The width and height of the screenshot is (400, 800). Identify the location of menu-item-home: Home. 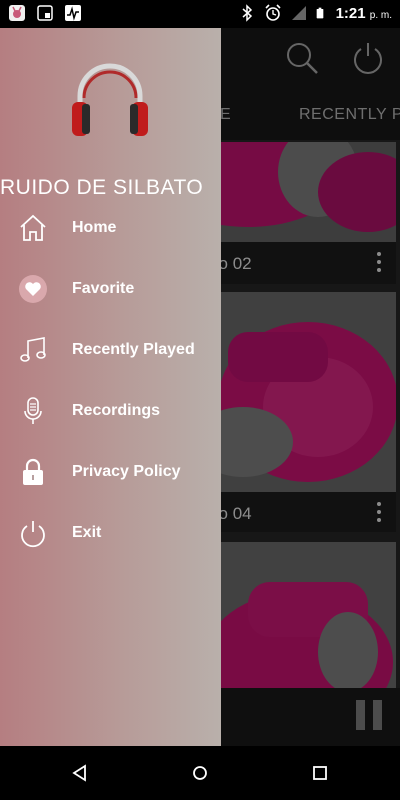
(110, 229).